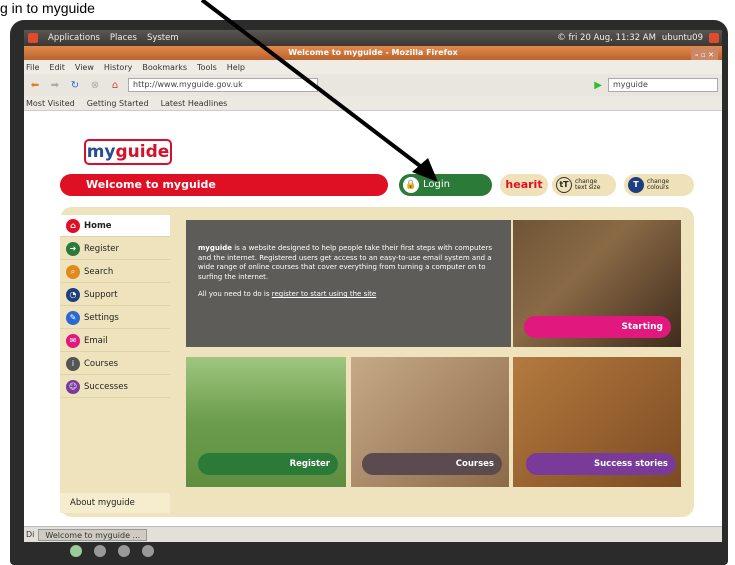  Describe the element at coordinates (98, 225) in the screenshot. I see `sidebar-label-home: Home` at that location.